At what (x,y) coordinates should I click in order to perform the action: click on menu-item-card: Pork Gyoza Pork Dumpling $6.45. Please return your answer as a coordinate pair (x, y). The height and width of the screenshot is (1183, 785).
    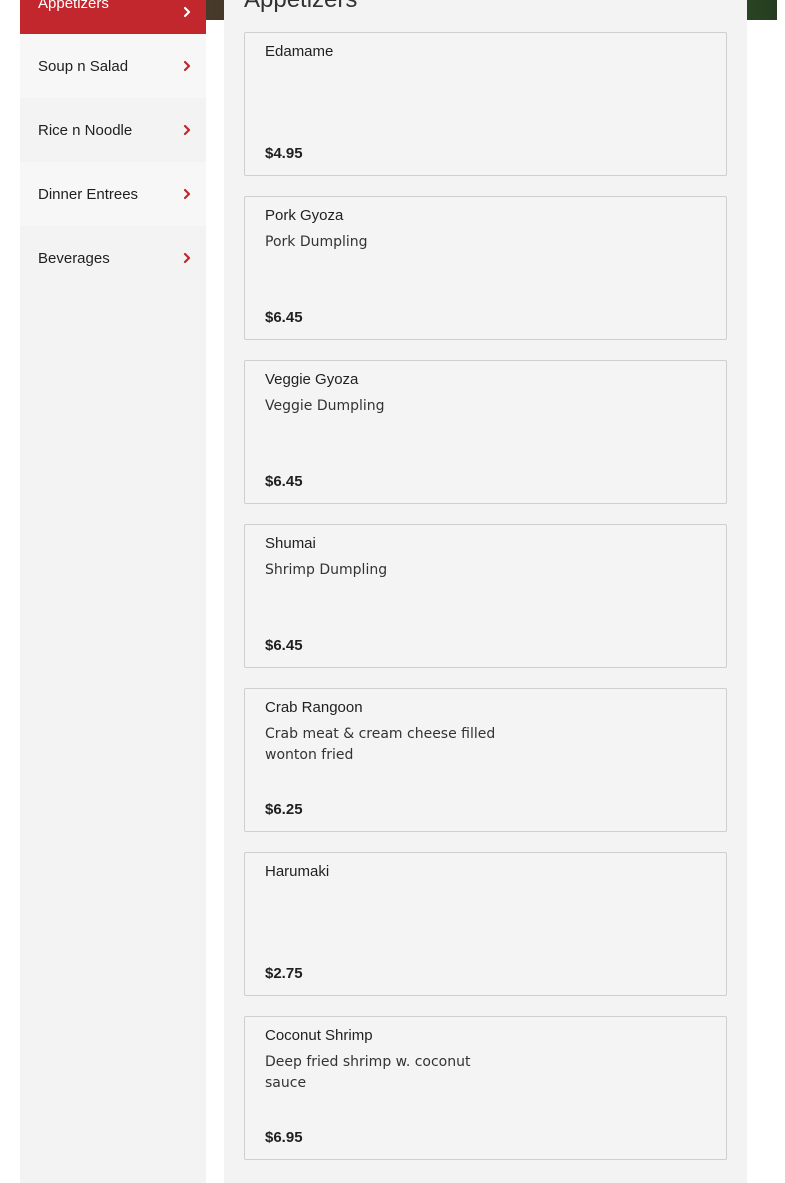
    Looking at the image, I should click on (485, 268).